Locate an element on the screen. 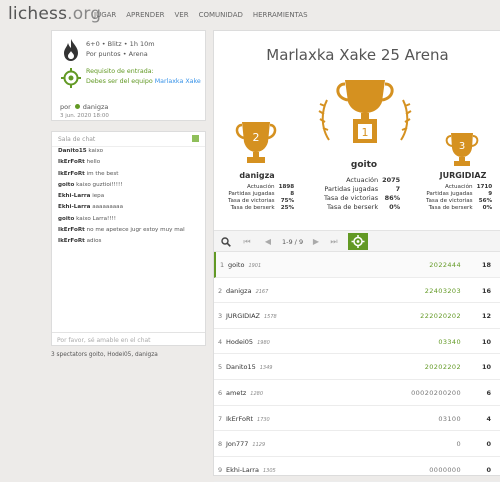 This screenshot has height=482, width=500. player-name: danigza 2167 is located at coordinates (247, 291).